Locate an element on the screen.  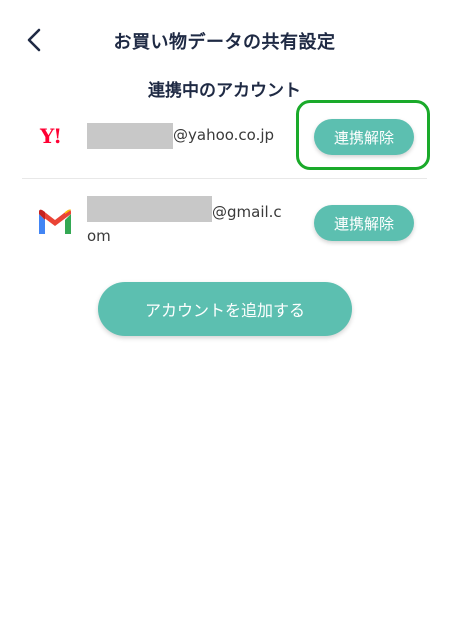
email-line-2: om is located at coordinates (99, 236).